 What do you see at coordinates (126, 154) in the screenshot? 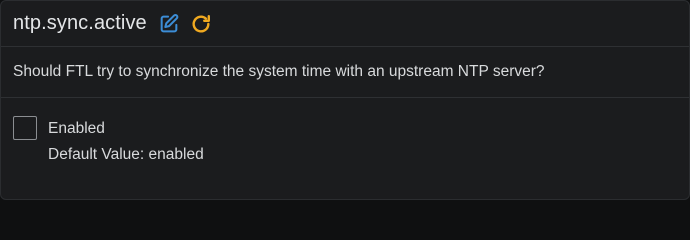
I see `default-value-text: Default Value: enabled` at bounding box center [126, 154].